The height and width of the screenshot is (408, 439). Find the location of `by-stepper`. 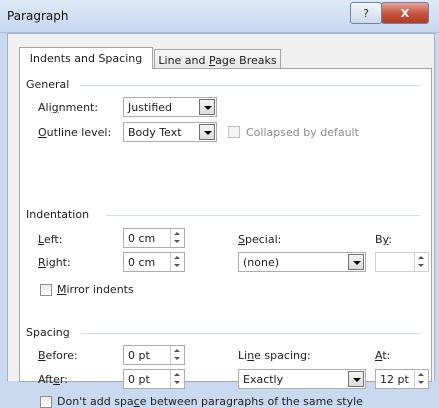

by-stepper is located at coordinates (421, 262).